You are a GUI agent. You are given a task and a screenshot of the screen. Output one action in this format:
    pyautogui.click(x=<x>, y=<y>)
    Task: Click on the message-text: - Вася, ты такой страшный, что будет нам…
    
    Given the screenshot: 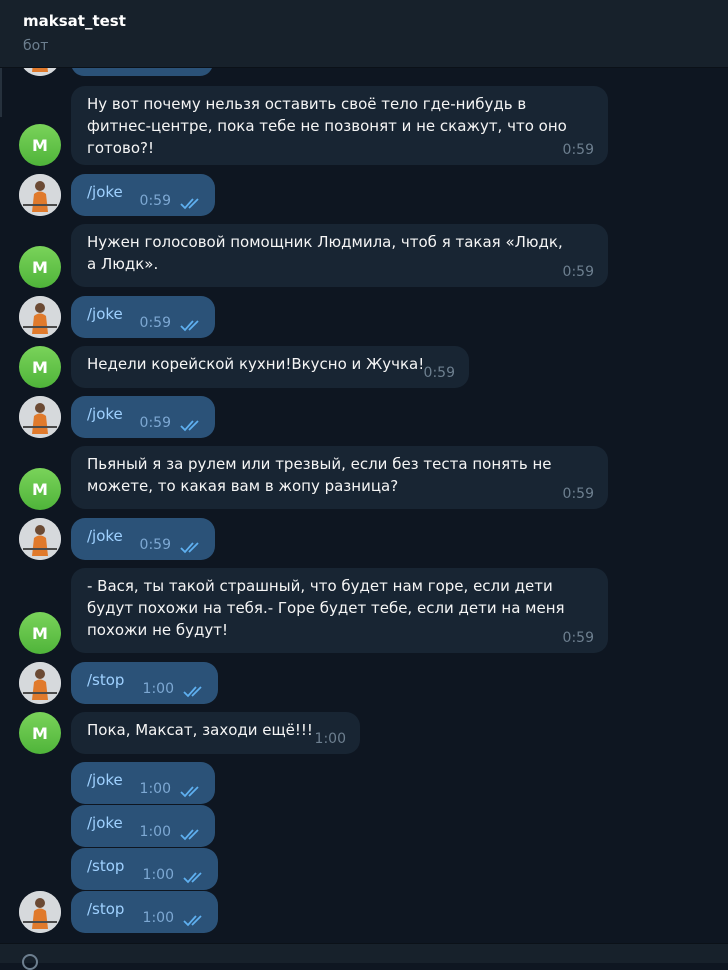 What is the action you would take?
    pyautogui.click(x=326, y=608)
    